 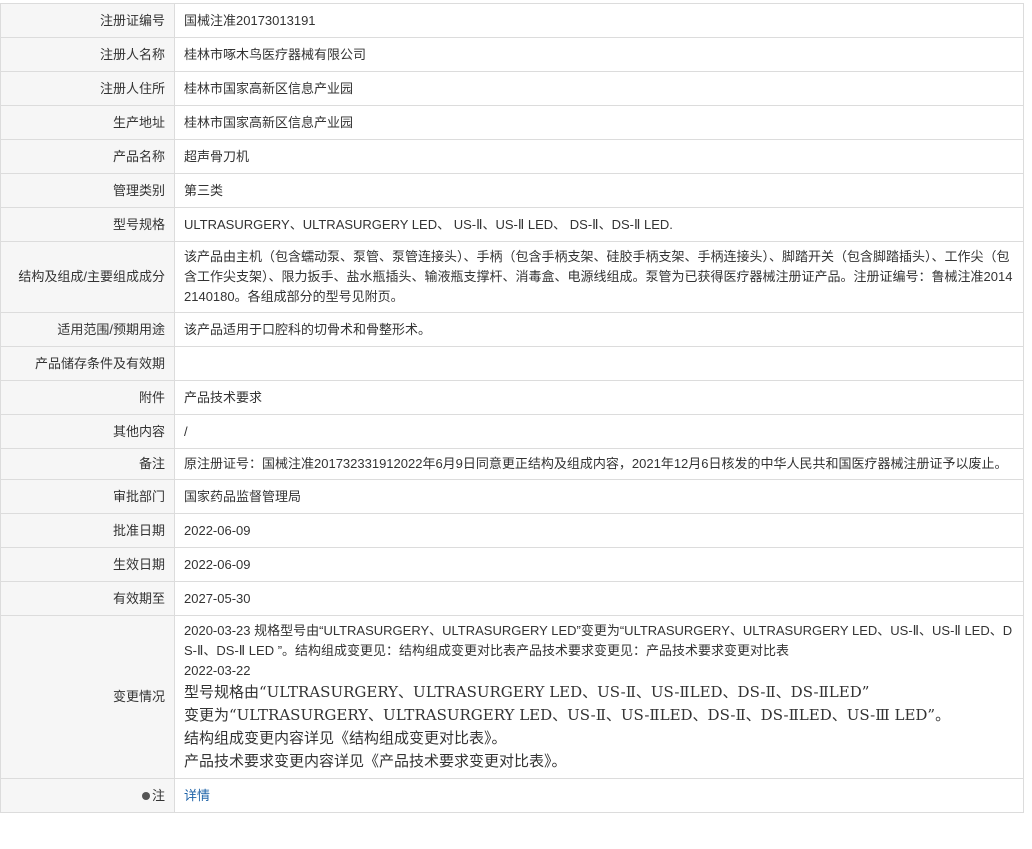 What do you see at coordinates (87, 363) in the screenshot?
I see `row-label: 产品储存条件及有效期` at bounding box center [87, 363].